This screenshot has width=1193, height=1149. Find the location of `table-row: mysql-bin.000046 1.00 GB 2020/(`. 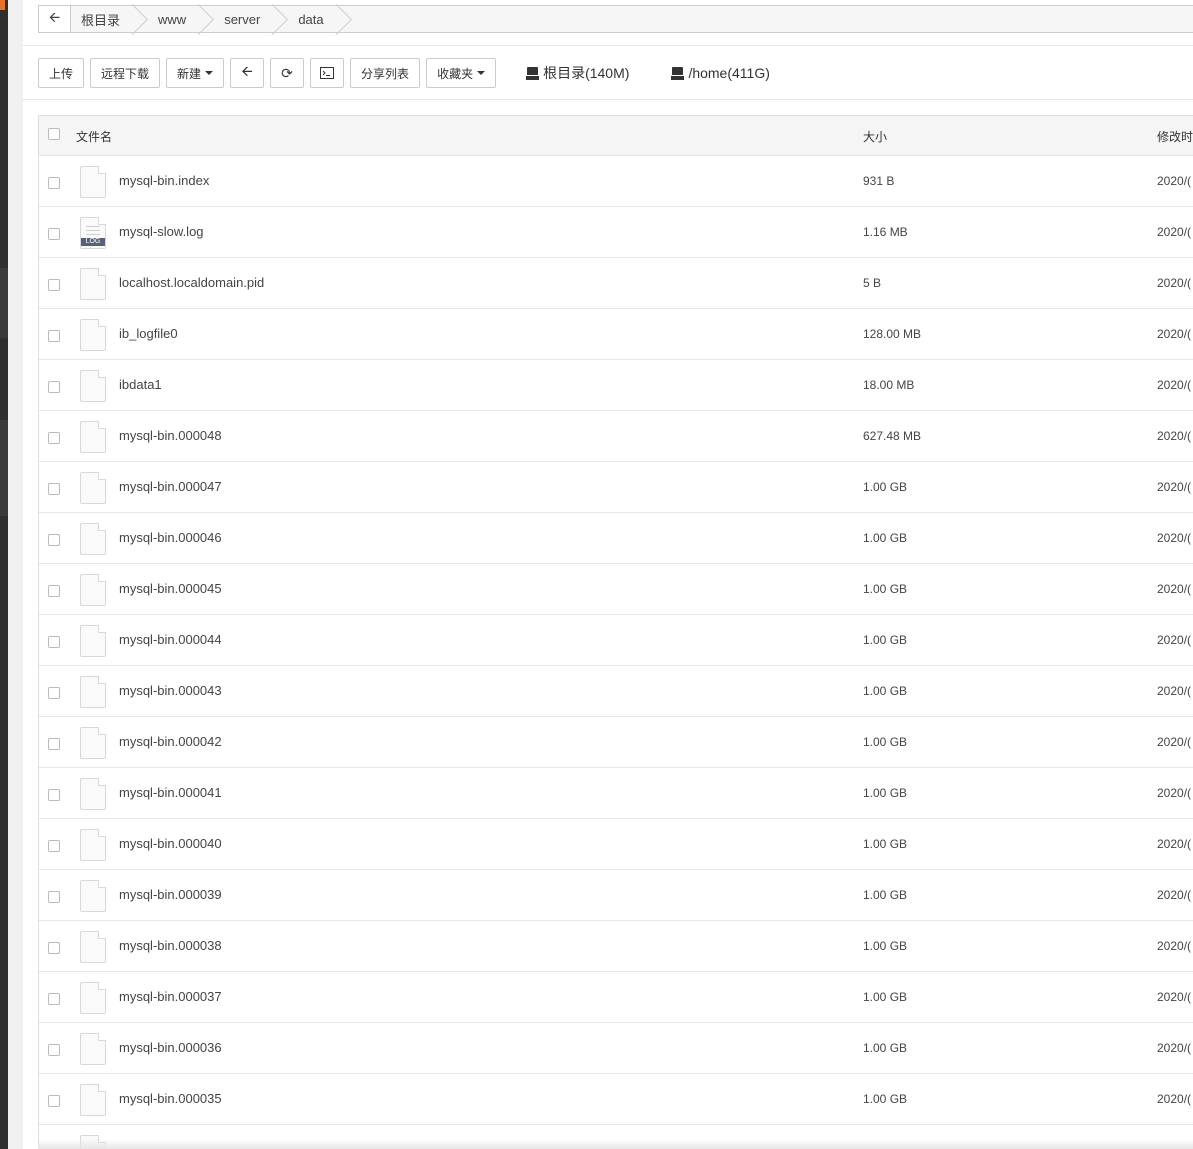

table-row: mysql-bin.000046 1.00 GB 2020/( is located at coordinates (616, 538).